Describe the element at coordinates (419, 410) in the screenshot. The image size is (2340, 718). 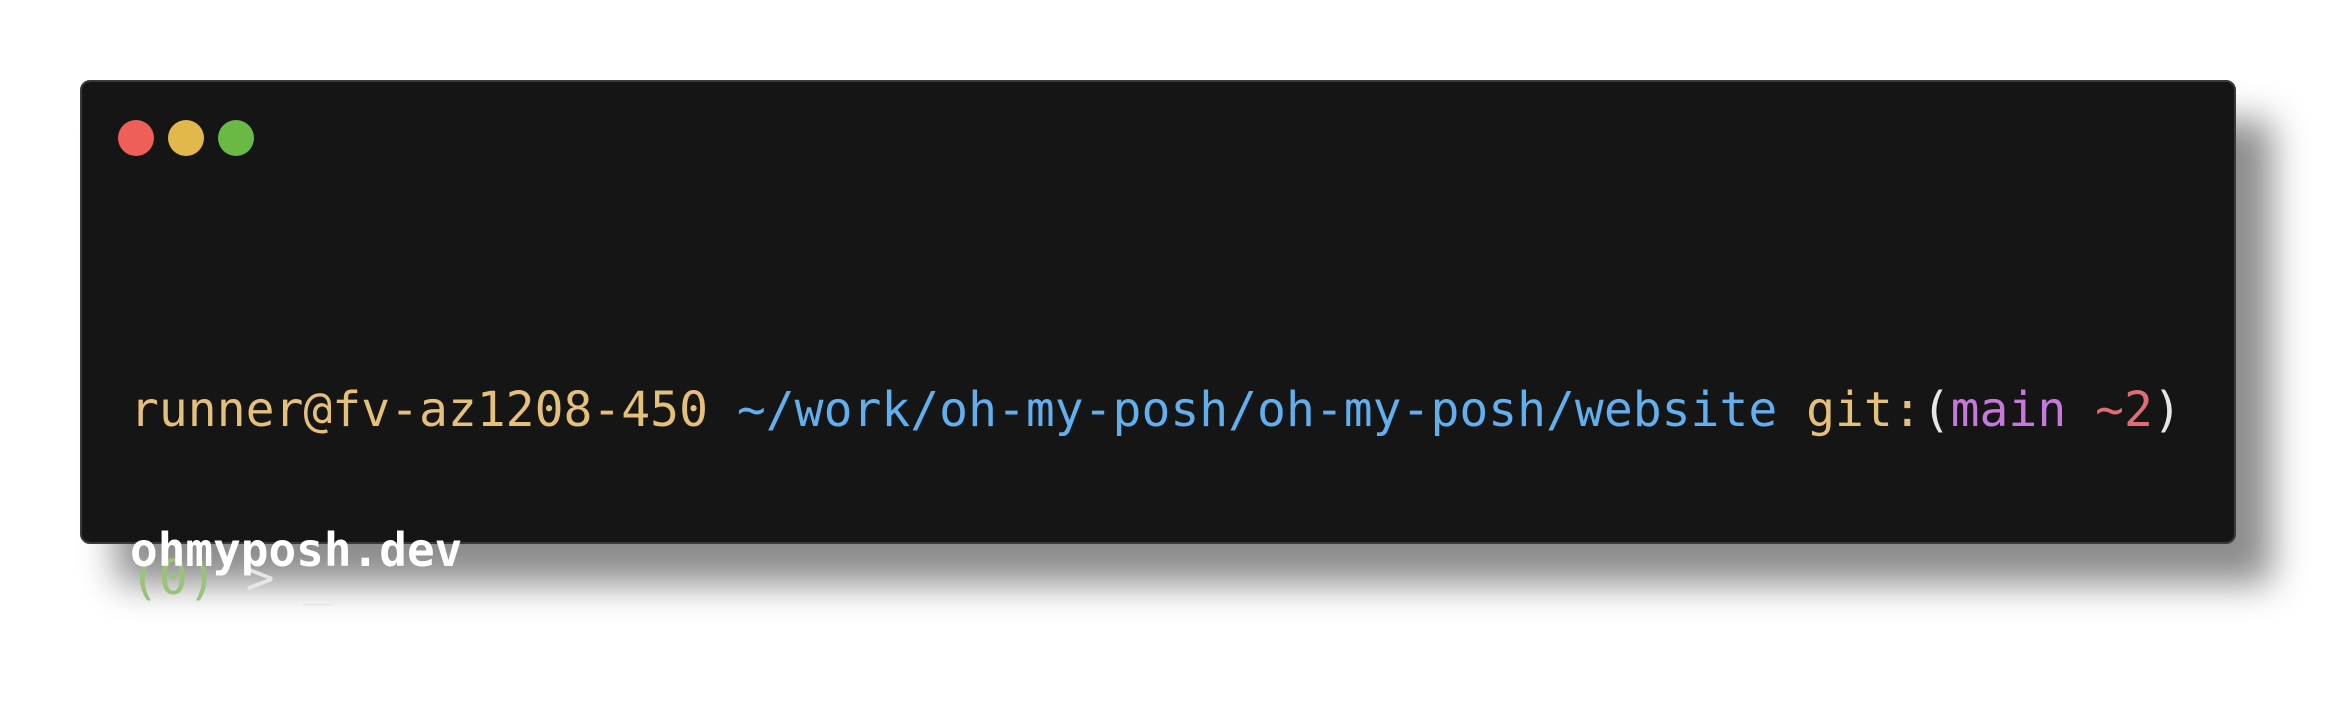
I see `user-host: runner@fv-az1208-450` at that location.